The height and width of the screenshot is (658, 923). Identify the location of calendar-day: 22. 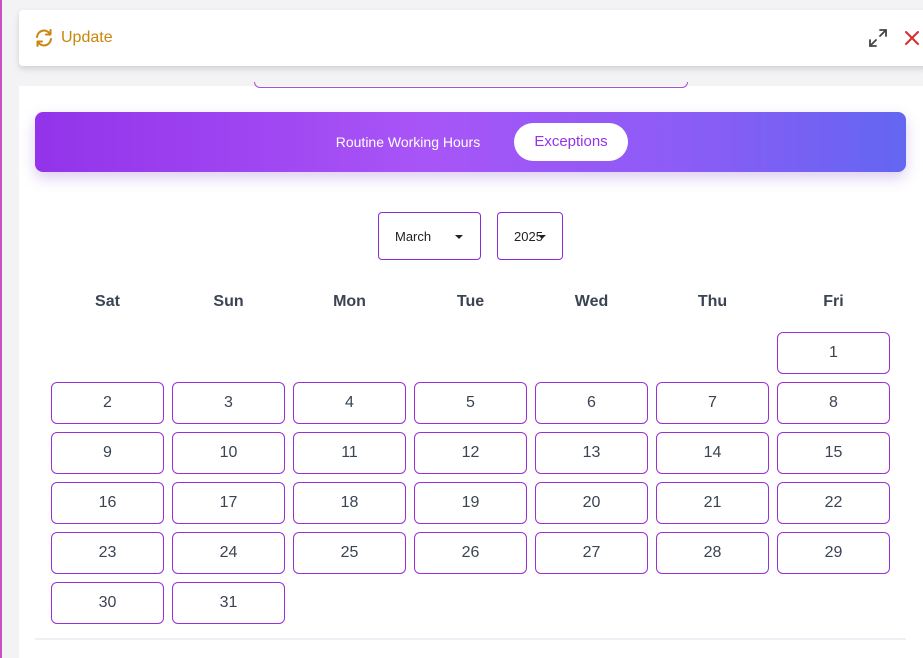
(833, 503).